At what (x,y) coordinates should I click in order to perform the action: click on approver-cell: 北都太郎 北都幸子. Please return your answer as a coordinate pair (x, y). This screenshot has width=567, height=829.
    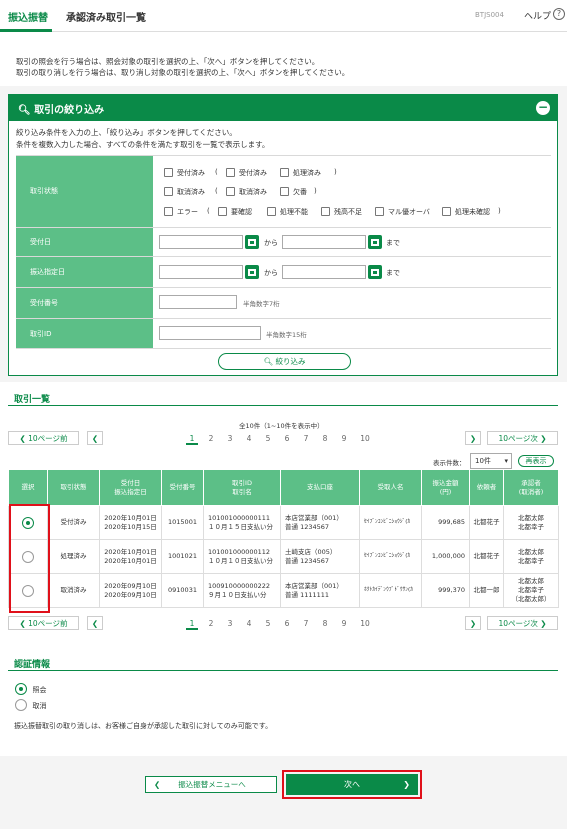
    Looking at the image, I should click on (531, 522).